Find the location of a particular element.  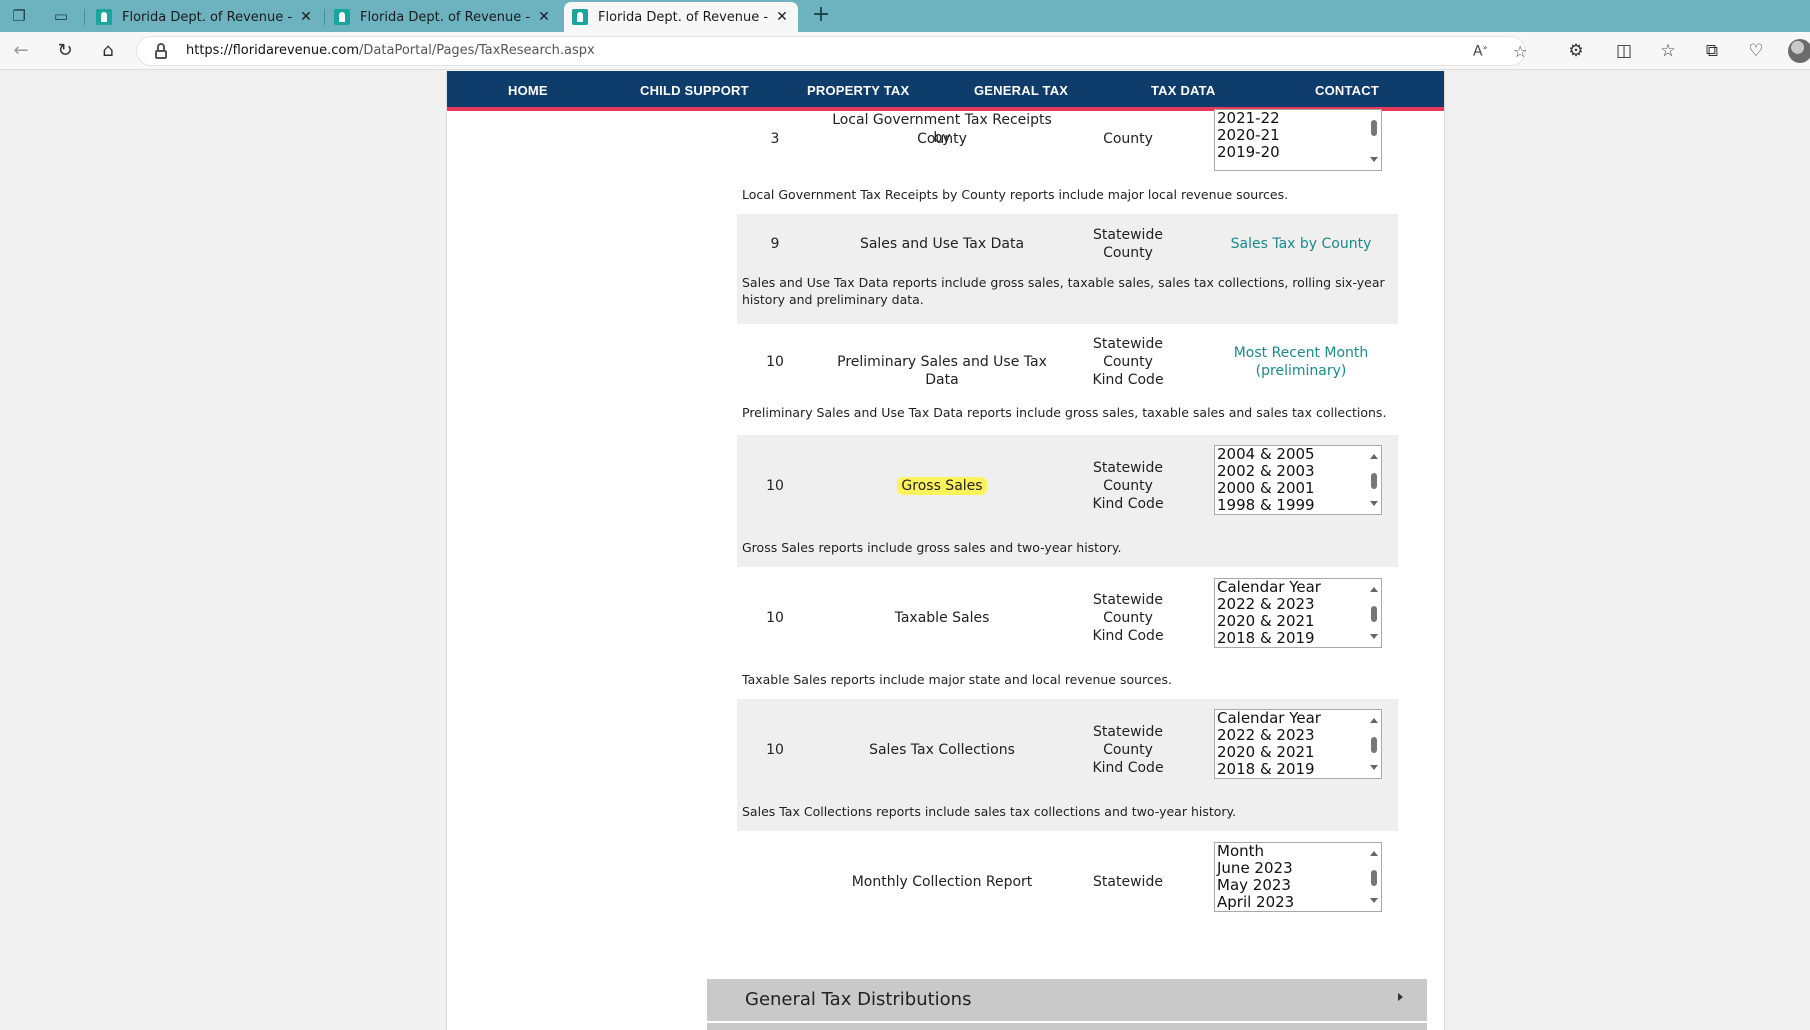

select-option: 1998 & 1999 is located at coordinates (1298, 505).